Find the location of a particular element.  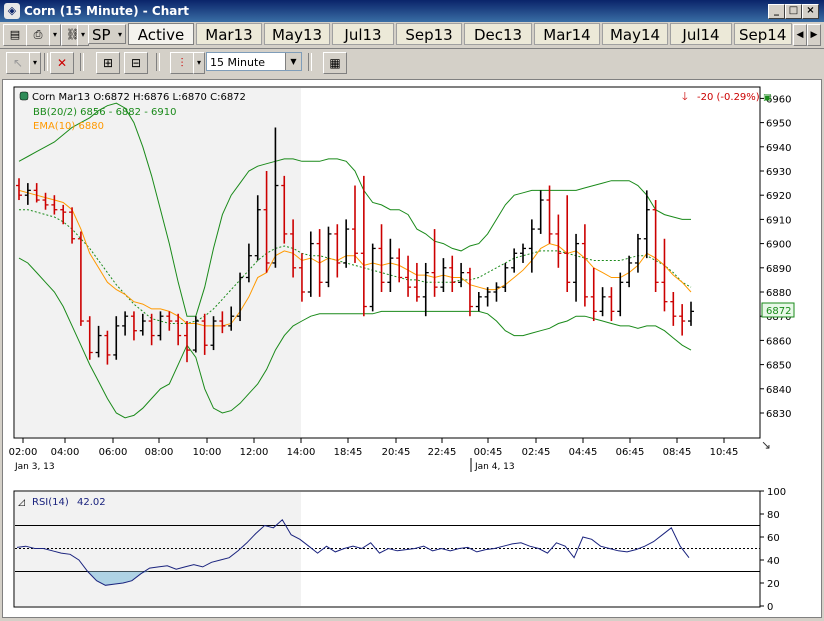

tab-sep13: Sep13 is located at coordinates (429, 34).